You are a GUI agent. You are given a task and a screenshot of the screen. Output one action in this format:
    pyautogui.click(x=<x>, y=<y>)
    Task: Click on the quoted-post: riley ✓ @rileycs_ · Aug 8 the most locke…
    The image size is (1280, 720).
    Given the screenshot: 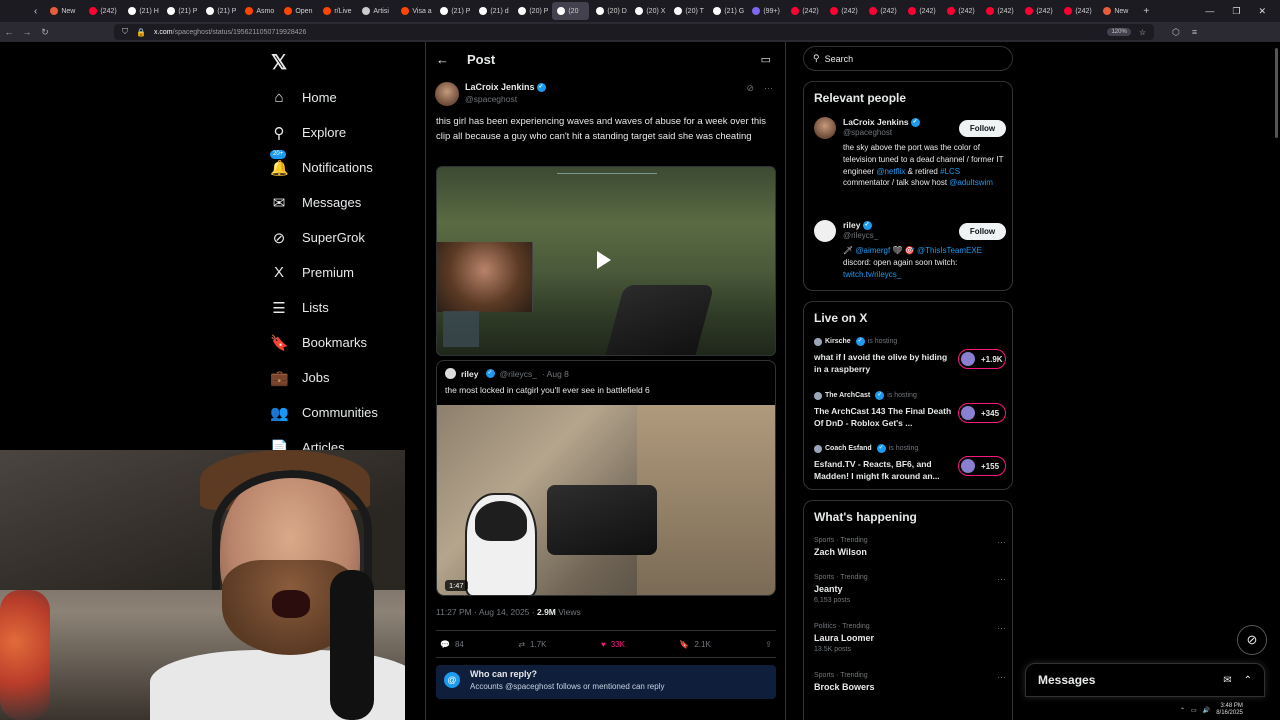 What is the action you would take?
    pyautogui.click(x=606, y=478)
    